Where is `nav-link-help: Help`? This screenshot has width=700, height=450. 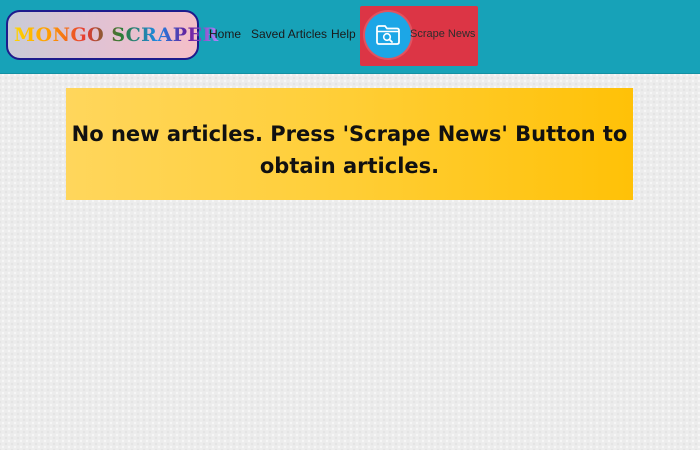 nav-link-help: Help is located at coordinates (343, 34).